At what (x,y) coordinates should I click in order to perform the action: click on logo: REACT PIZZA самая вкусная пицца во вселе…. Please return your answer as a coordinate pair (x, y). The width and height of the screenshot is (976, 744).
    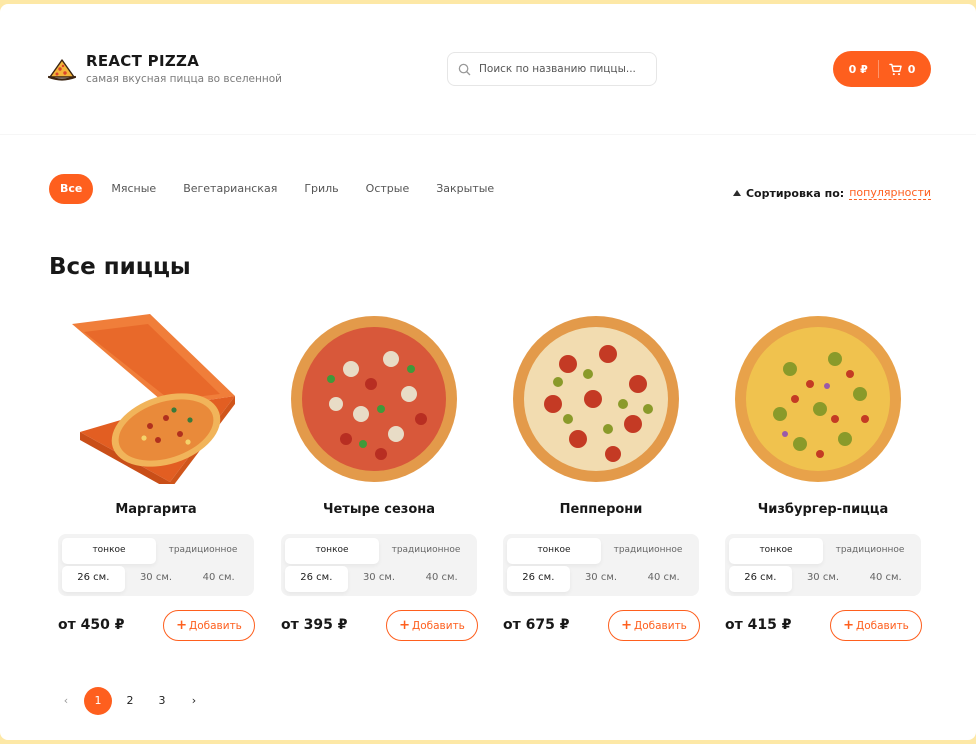
    Looking at the image, I should click on (165, 68).